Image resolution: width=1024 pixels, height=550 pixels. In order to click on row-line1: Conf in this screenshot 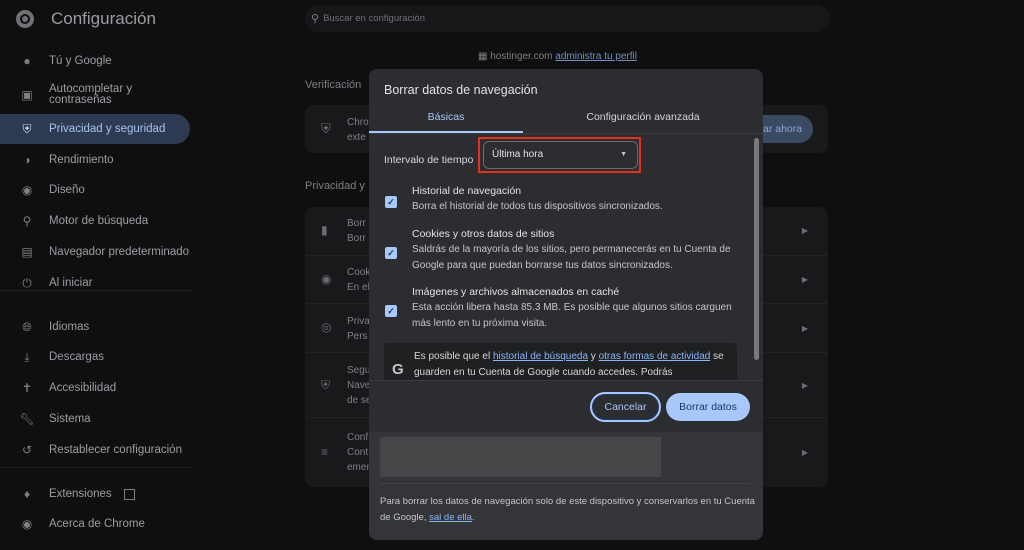, I will do `click(358, 437)`.